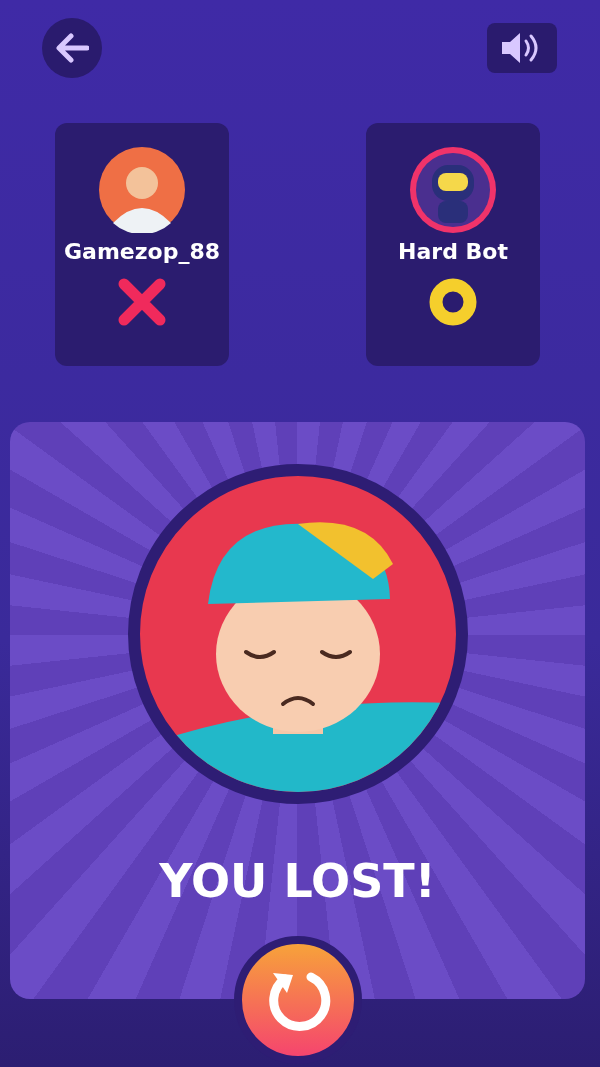 The width and height of the screenshot is (600, 1067). I want to click on back-button, so click(72, 48).